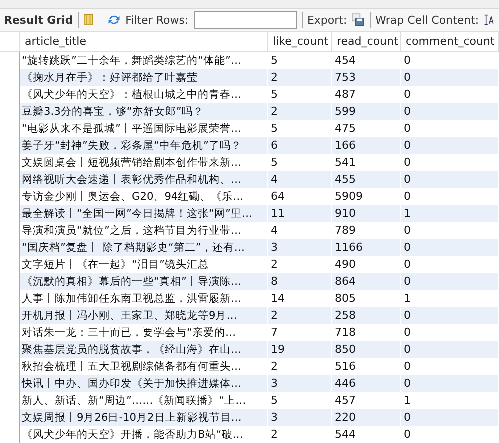  Describe the element at coordinates (490, 20) in the screenshot. I see `wrap-text-icon` at that location.